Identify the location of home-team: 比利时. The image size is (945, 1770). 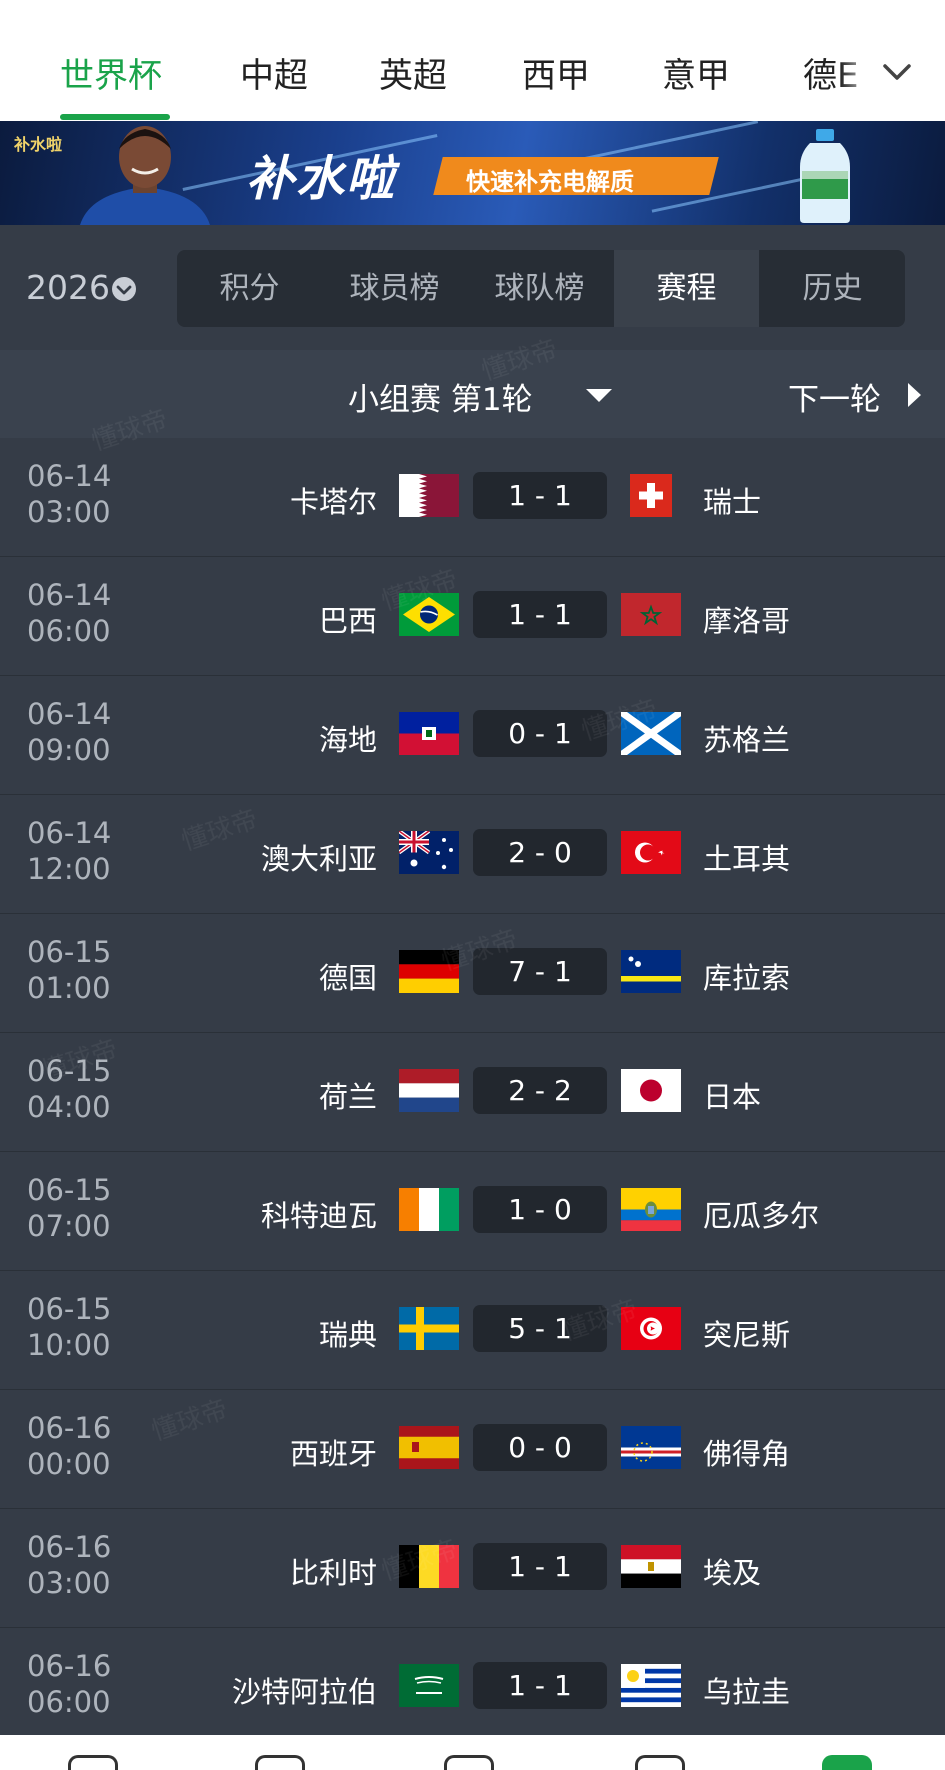
(333, 1573).